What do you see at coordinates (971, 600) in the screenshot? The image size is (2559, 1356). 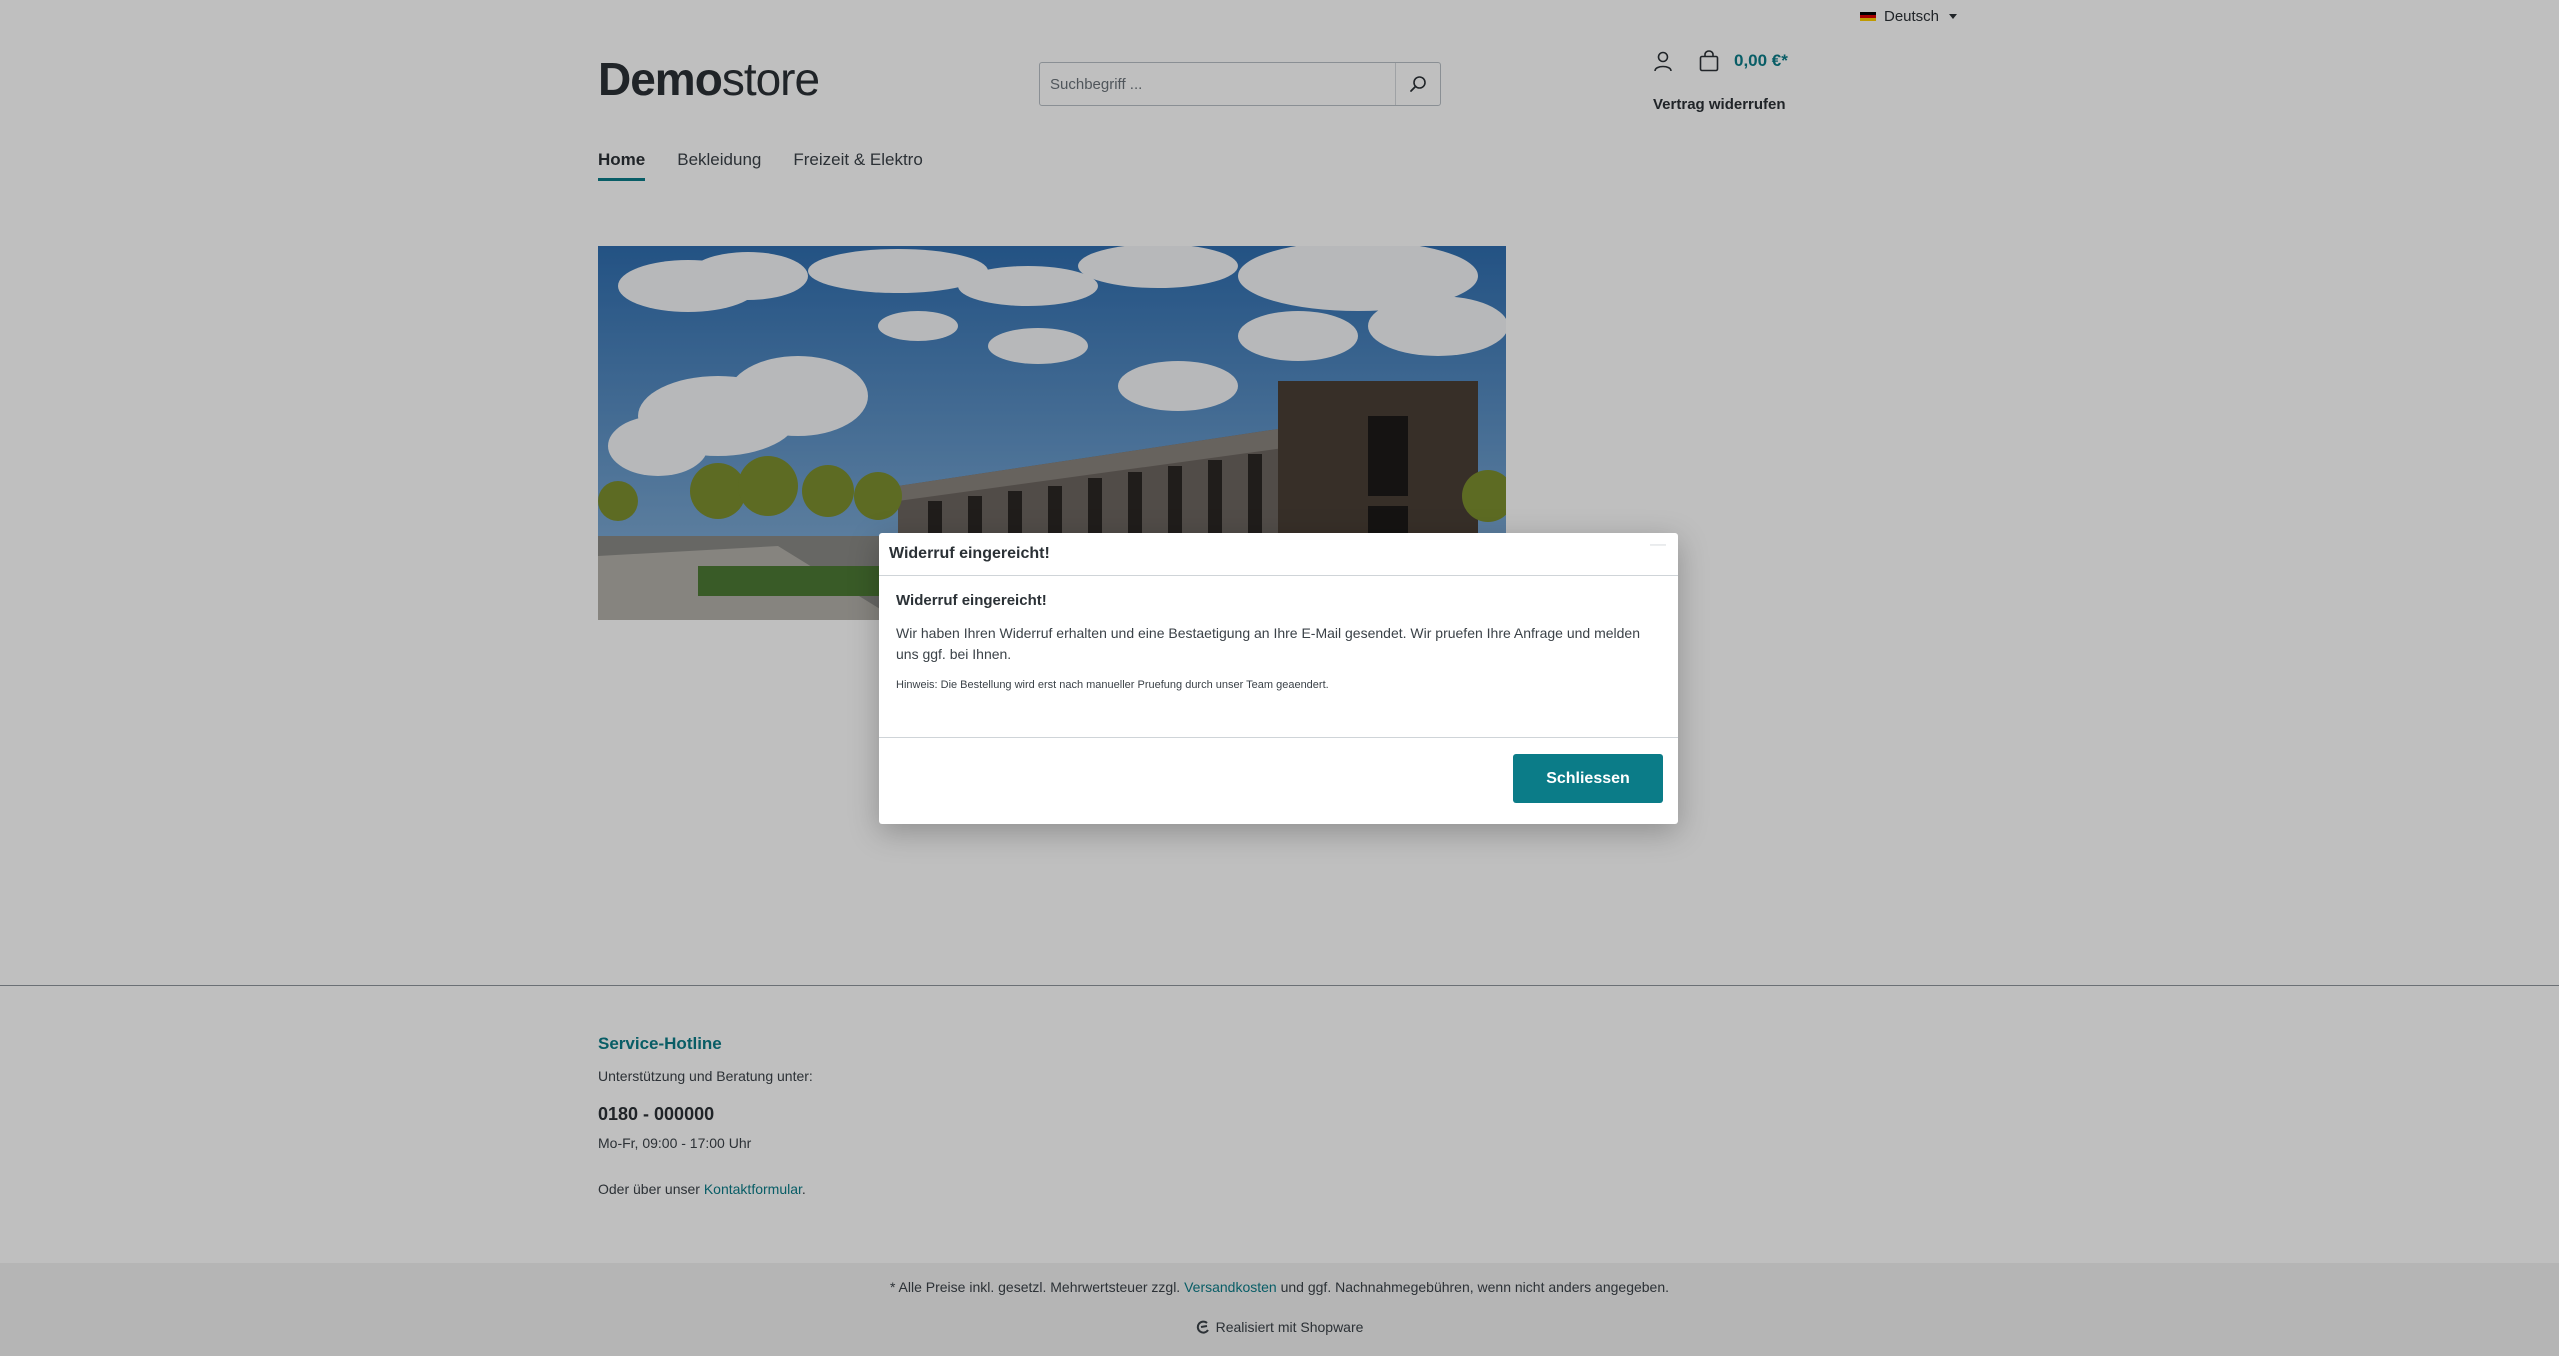 I see `modal-subtitle: Widerruf eingereicht!` at bounding box center [971, 600].